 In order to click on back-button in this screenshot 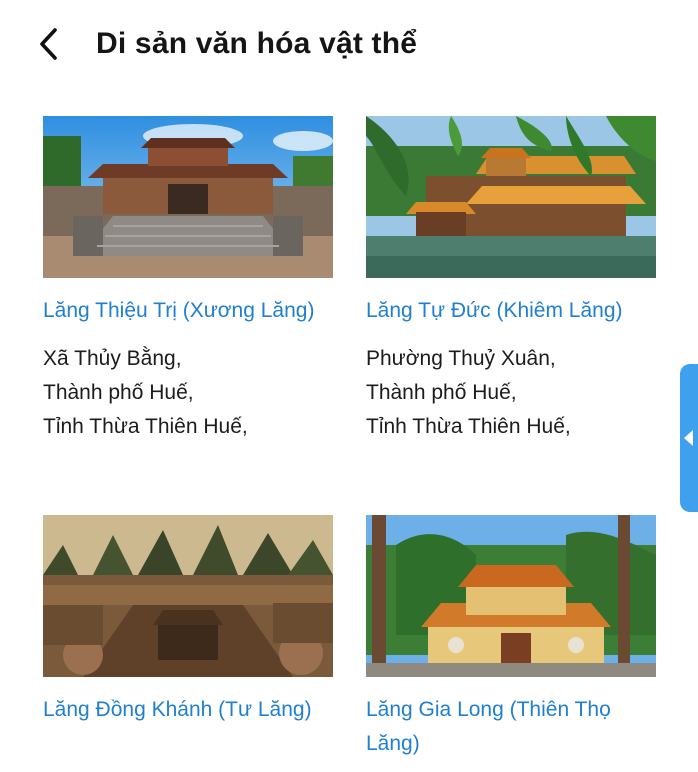, I will do `click(50, 44)`.